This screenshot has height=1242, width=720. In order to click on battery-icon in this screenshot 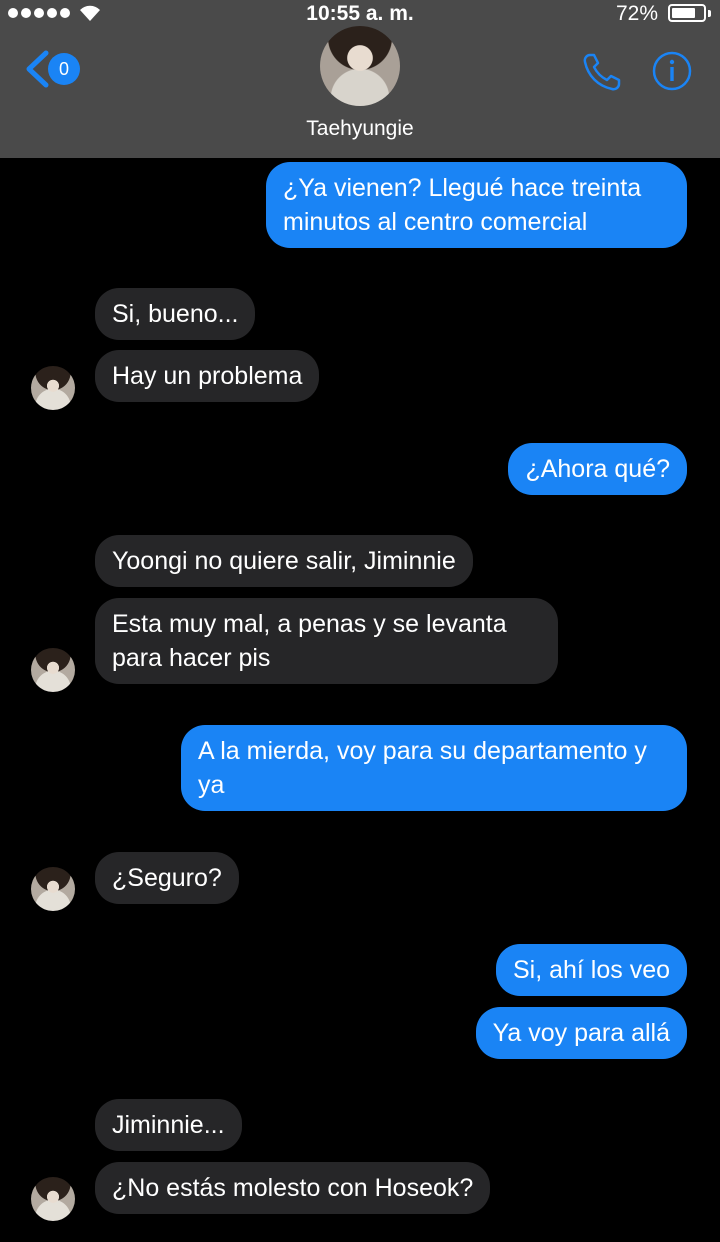, I will do `click(687, 13)`.